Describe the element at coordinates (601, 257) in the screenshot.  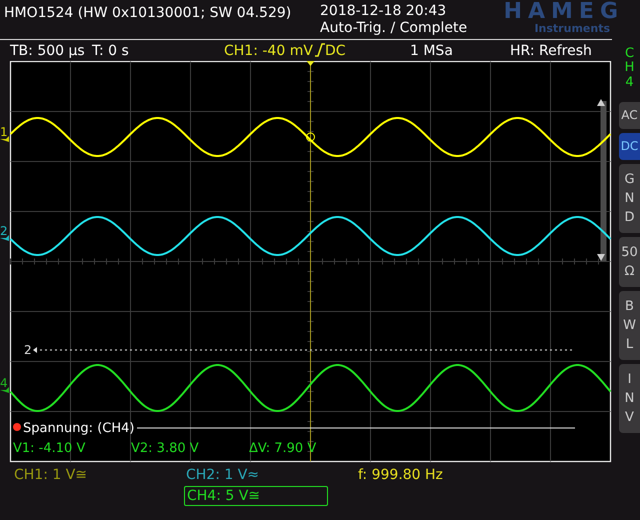
I see `down-arrow-icon` at that location.